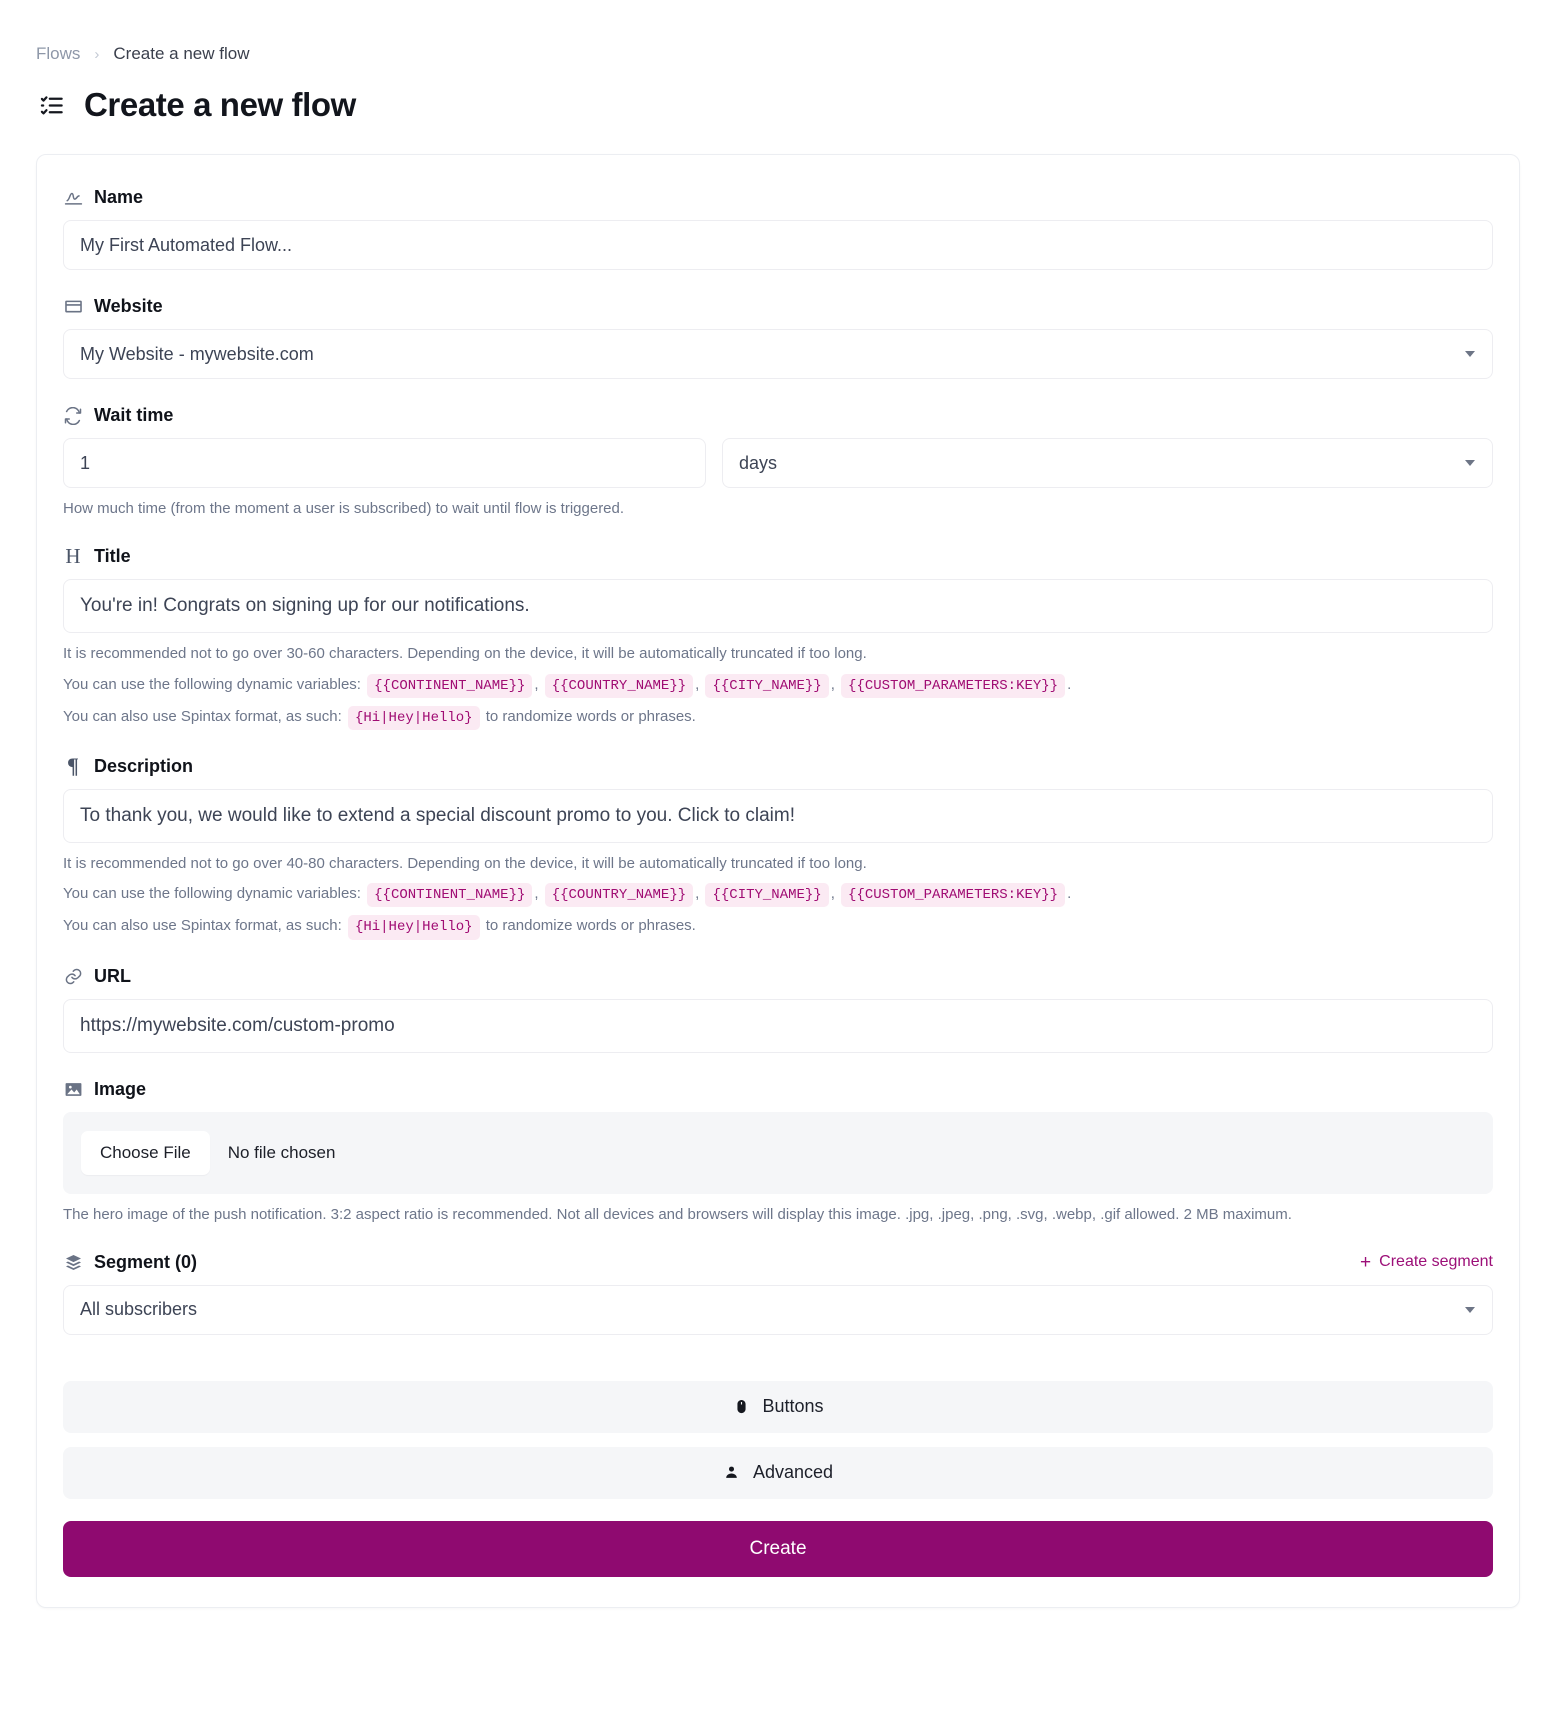 This screenshot has height=1714, width=1556. What do you see at coordinates (778, 415) in the screenshot?
I see `label-wait-time: Wait time` at bounding box center [778, 415].